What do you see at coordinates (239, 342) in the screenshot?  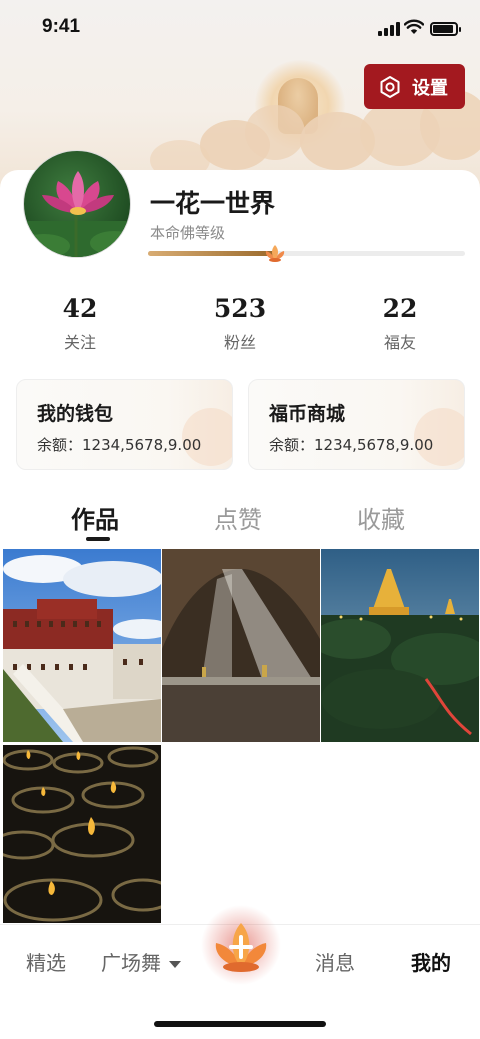 I see `stat-fans-label: 粉丝` at bounding box center [239, 342].